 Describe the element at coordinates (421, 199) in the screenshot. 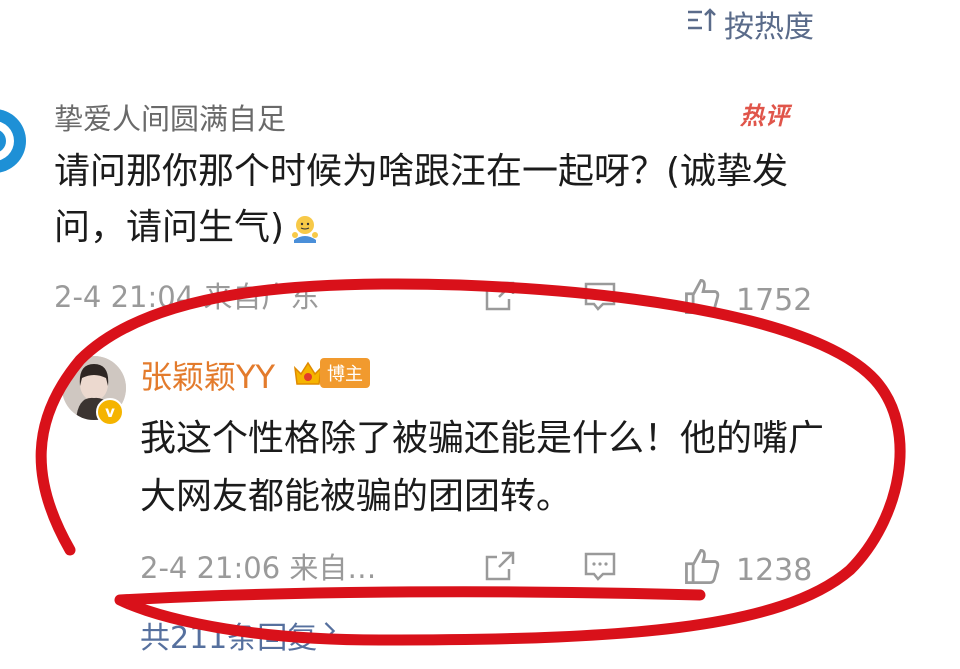

I see `comment-body: 请问那你那个时候为啥跟汪在一起呀？(诚挚发问，请问生气)` at that location.